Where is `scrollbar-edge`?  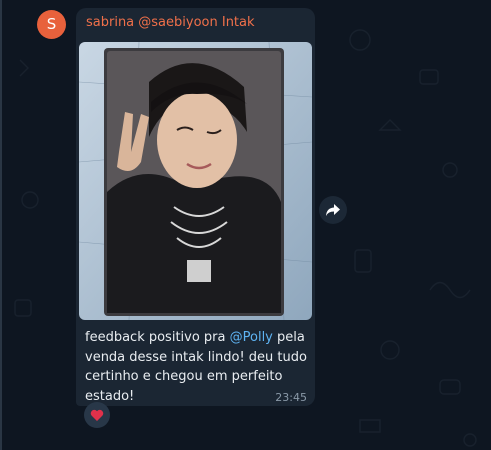
scrollbar-edge is located at coordinates (1, 225).